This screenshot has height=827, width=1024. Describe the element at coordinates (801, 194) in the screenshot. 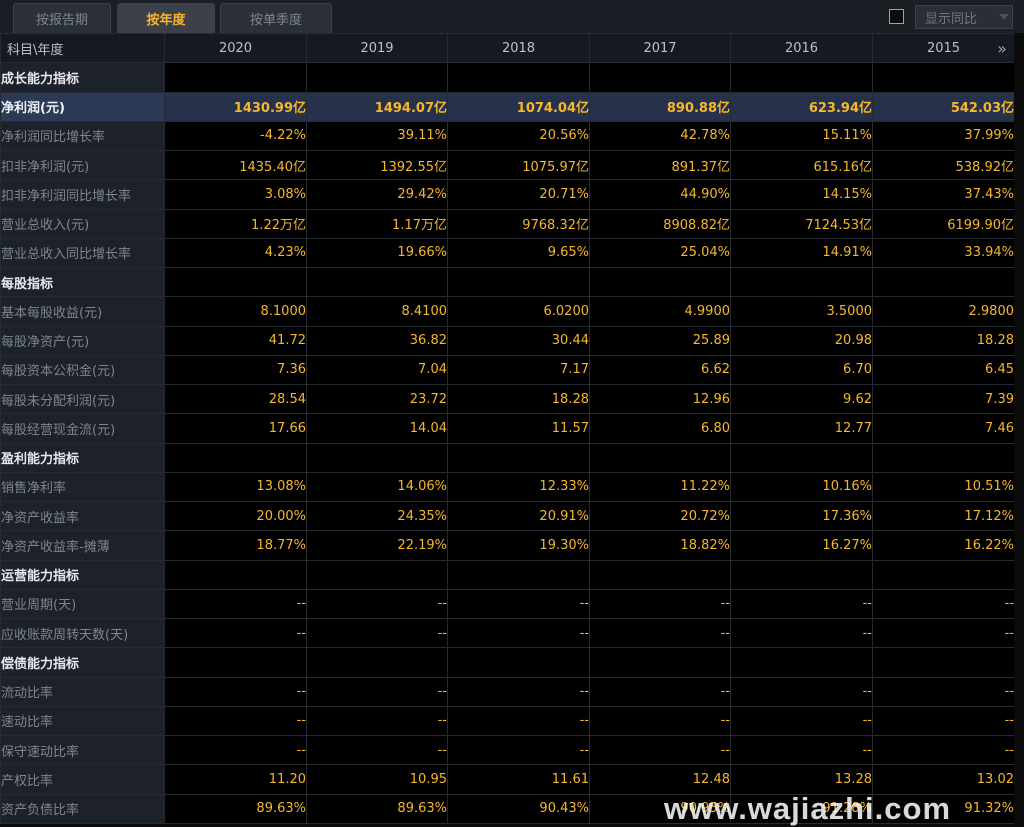

I see `table-cell: 14.15%` at that location.